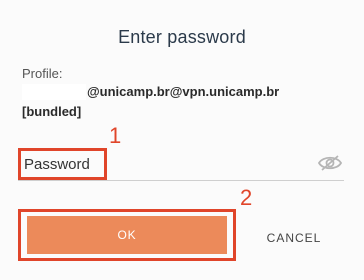 This screenshot has width=364, height=280. What do you see at coordinates (42, 73) in the screenshot?
I see `profile-label: Profile:` at bounding box center [42, 73].